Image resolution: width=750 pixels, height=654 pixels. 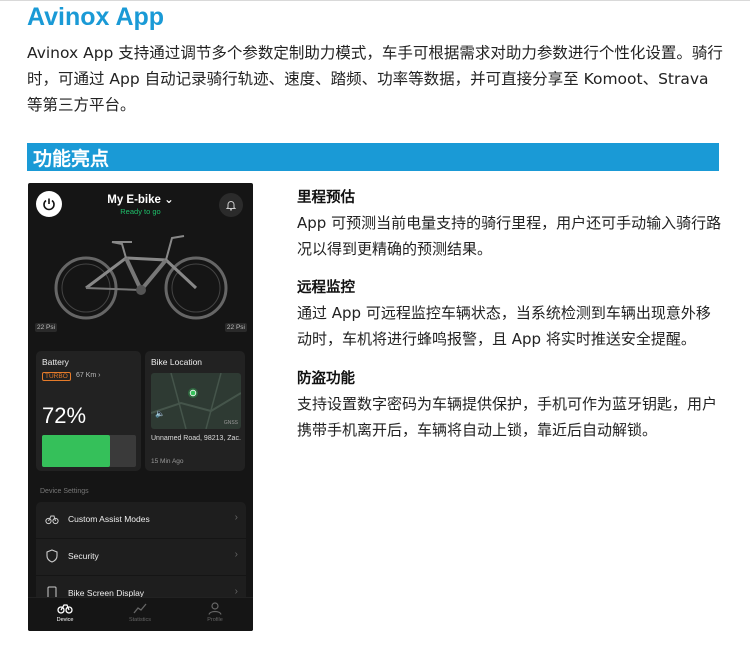 I want to click on bike-gear-icon, so click(x=52, y=520).